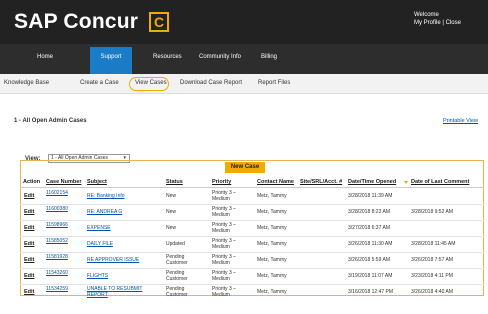  I want to click on subject-link: RE: Banking Info, so click(106, 196).